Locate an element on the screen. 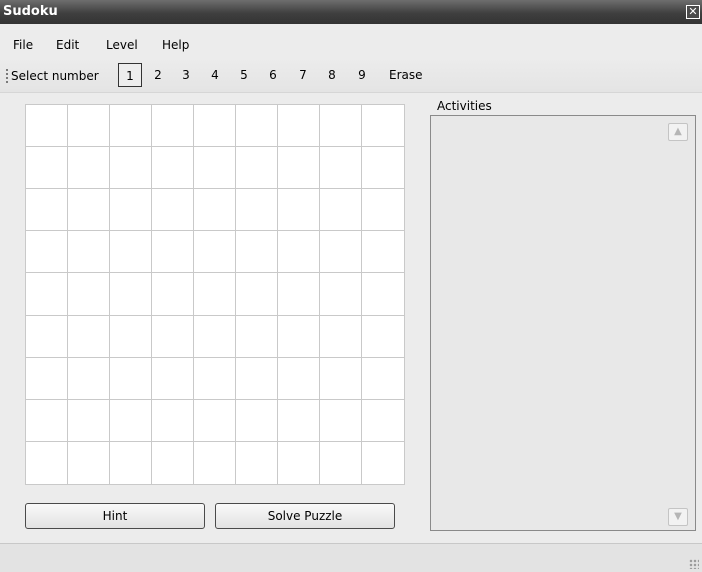 The width and height of the screenshot is (702, 572). number-button-8: 8 is located at coordinates (332, 75).